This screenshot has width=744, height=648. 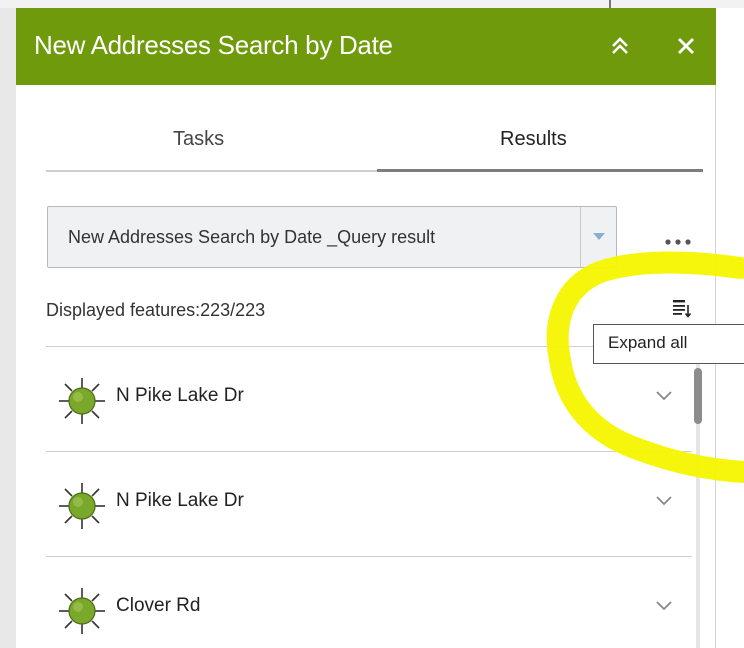 I want to click on displayed-features-count: Displayed features:223/223, so click(x=156, y=310).